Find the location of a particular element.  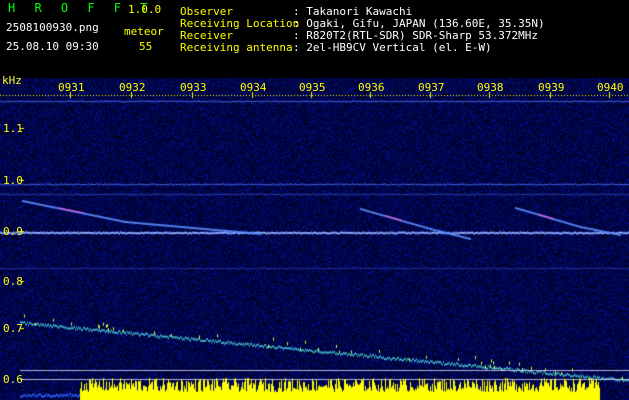

meteor-count: 55 is located at coordinates (146, 46).